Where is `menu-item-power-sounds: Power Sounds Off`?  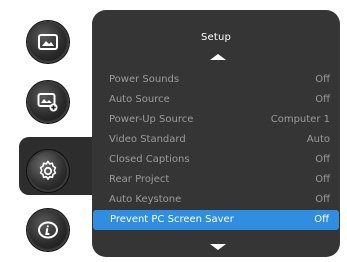 menu-item-power-sounds: Power Sounds Off is located at coordinates (216, 80).